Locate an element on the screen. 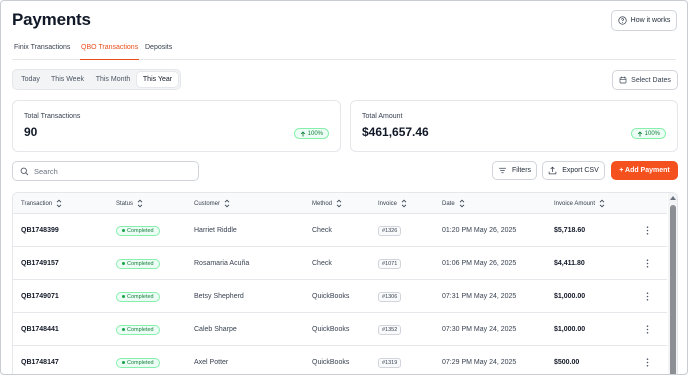 The height and width of the screenshot is (375, 688). column-header-invoice: Invoice is located at coordinates (392, 203).